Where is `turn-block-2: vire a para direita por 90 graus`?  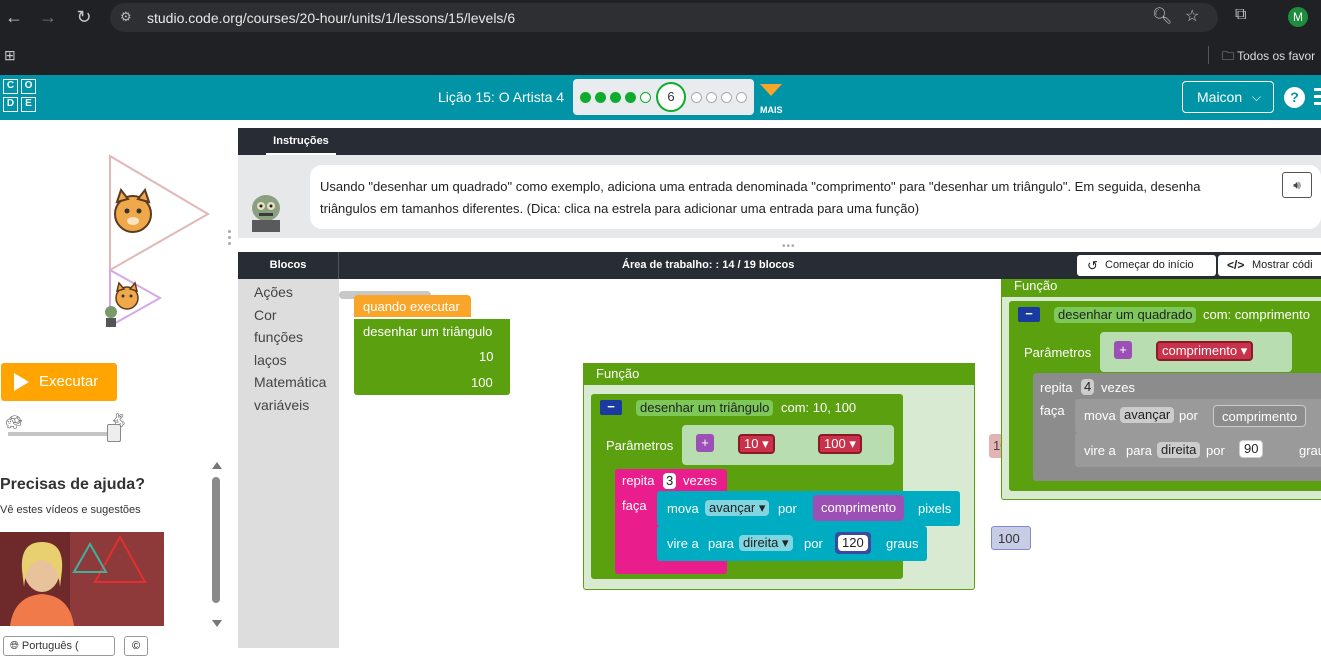
turn-block-2: vire a para direita por 90 graus is located at coordinates (1198, 450).